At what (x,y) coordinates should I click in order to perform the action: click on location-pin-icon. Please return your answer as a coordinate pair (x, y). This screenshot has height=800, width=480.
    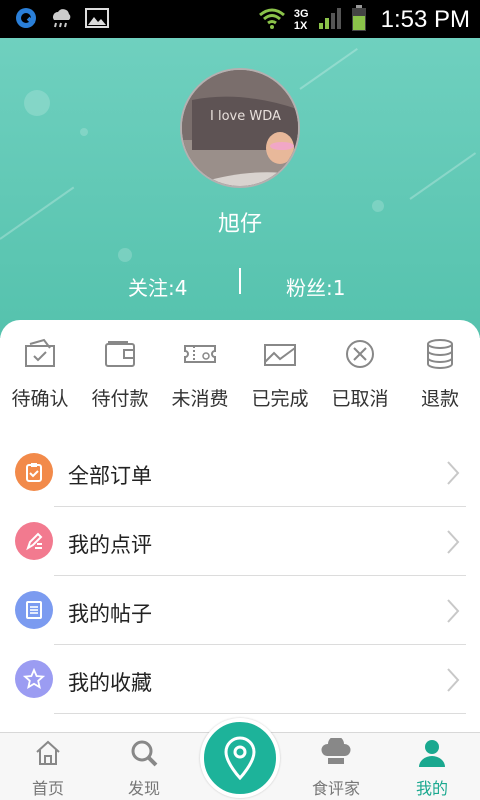
    Looking at the image, I should click on (240, 758).